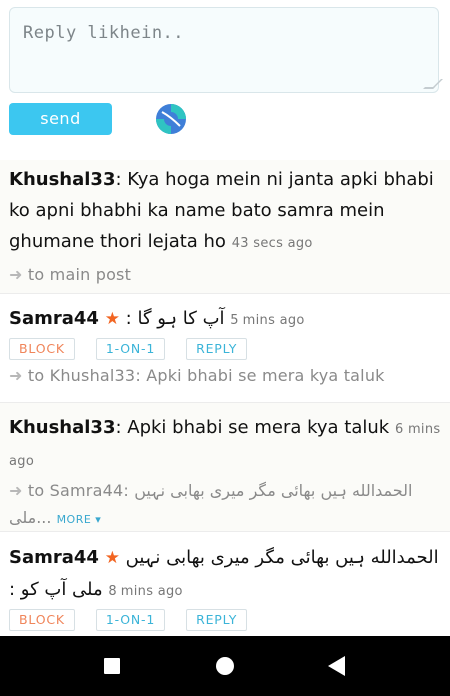 The width and height of the screenshot is (450, 696). Describe the element at coordinates (433, 84) in the screenshot. I see `resize-handle` at that location.